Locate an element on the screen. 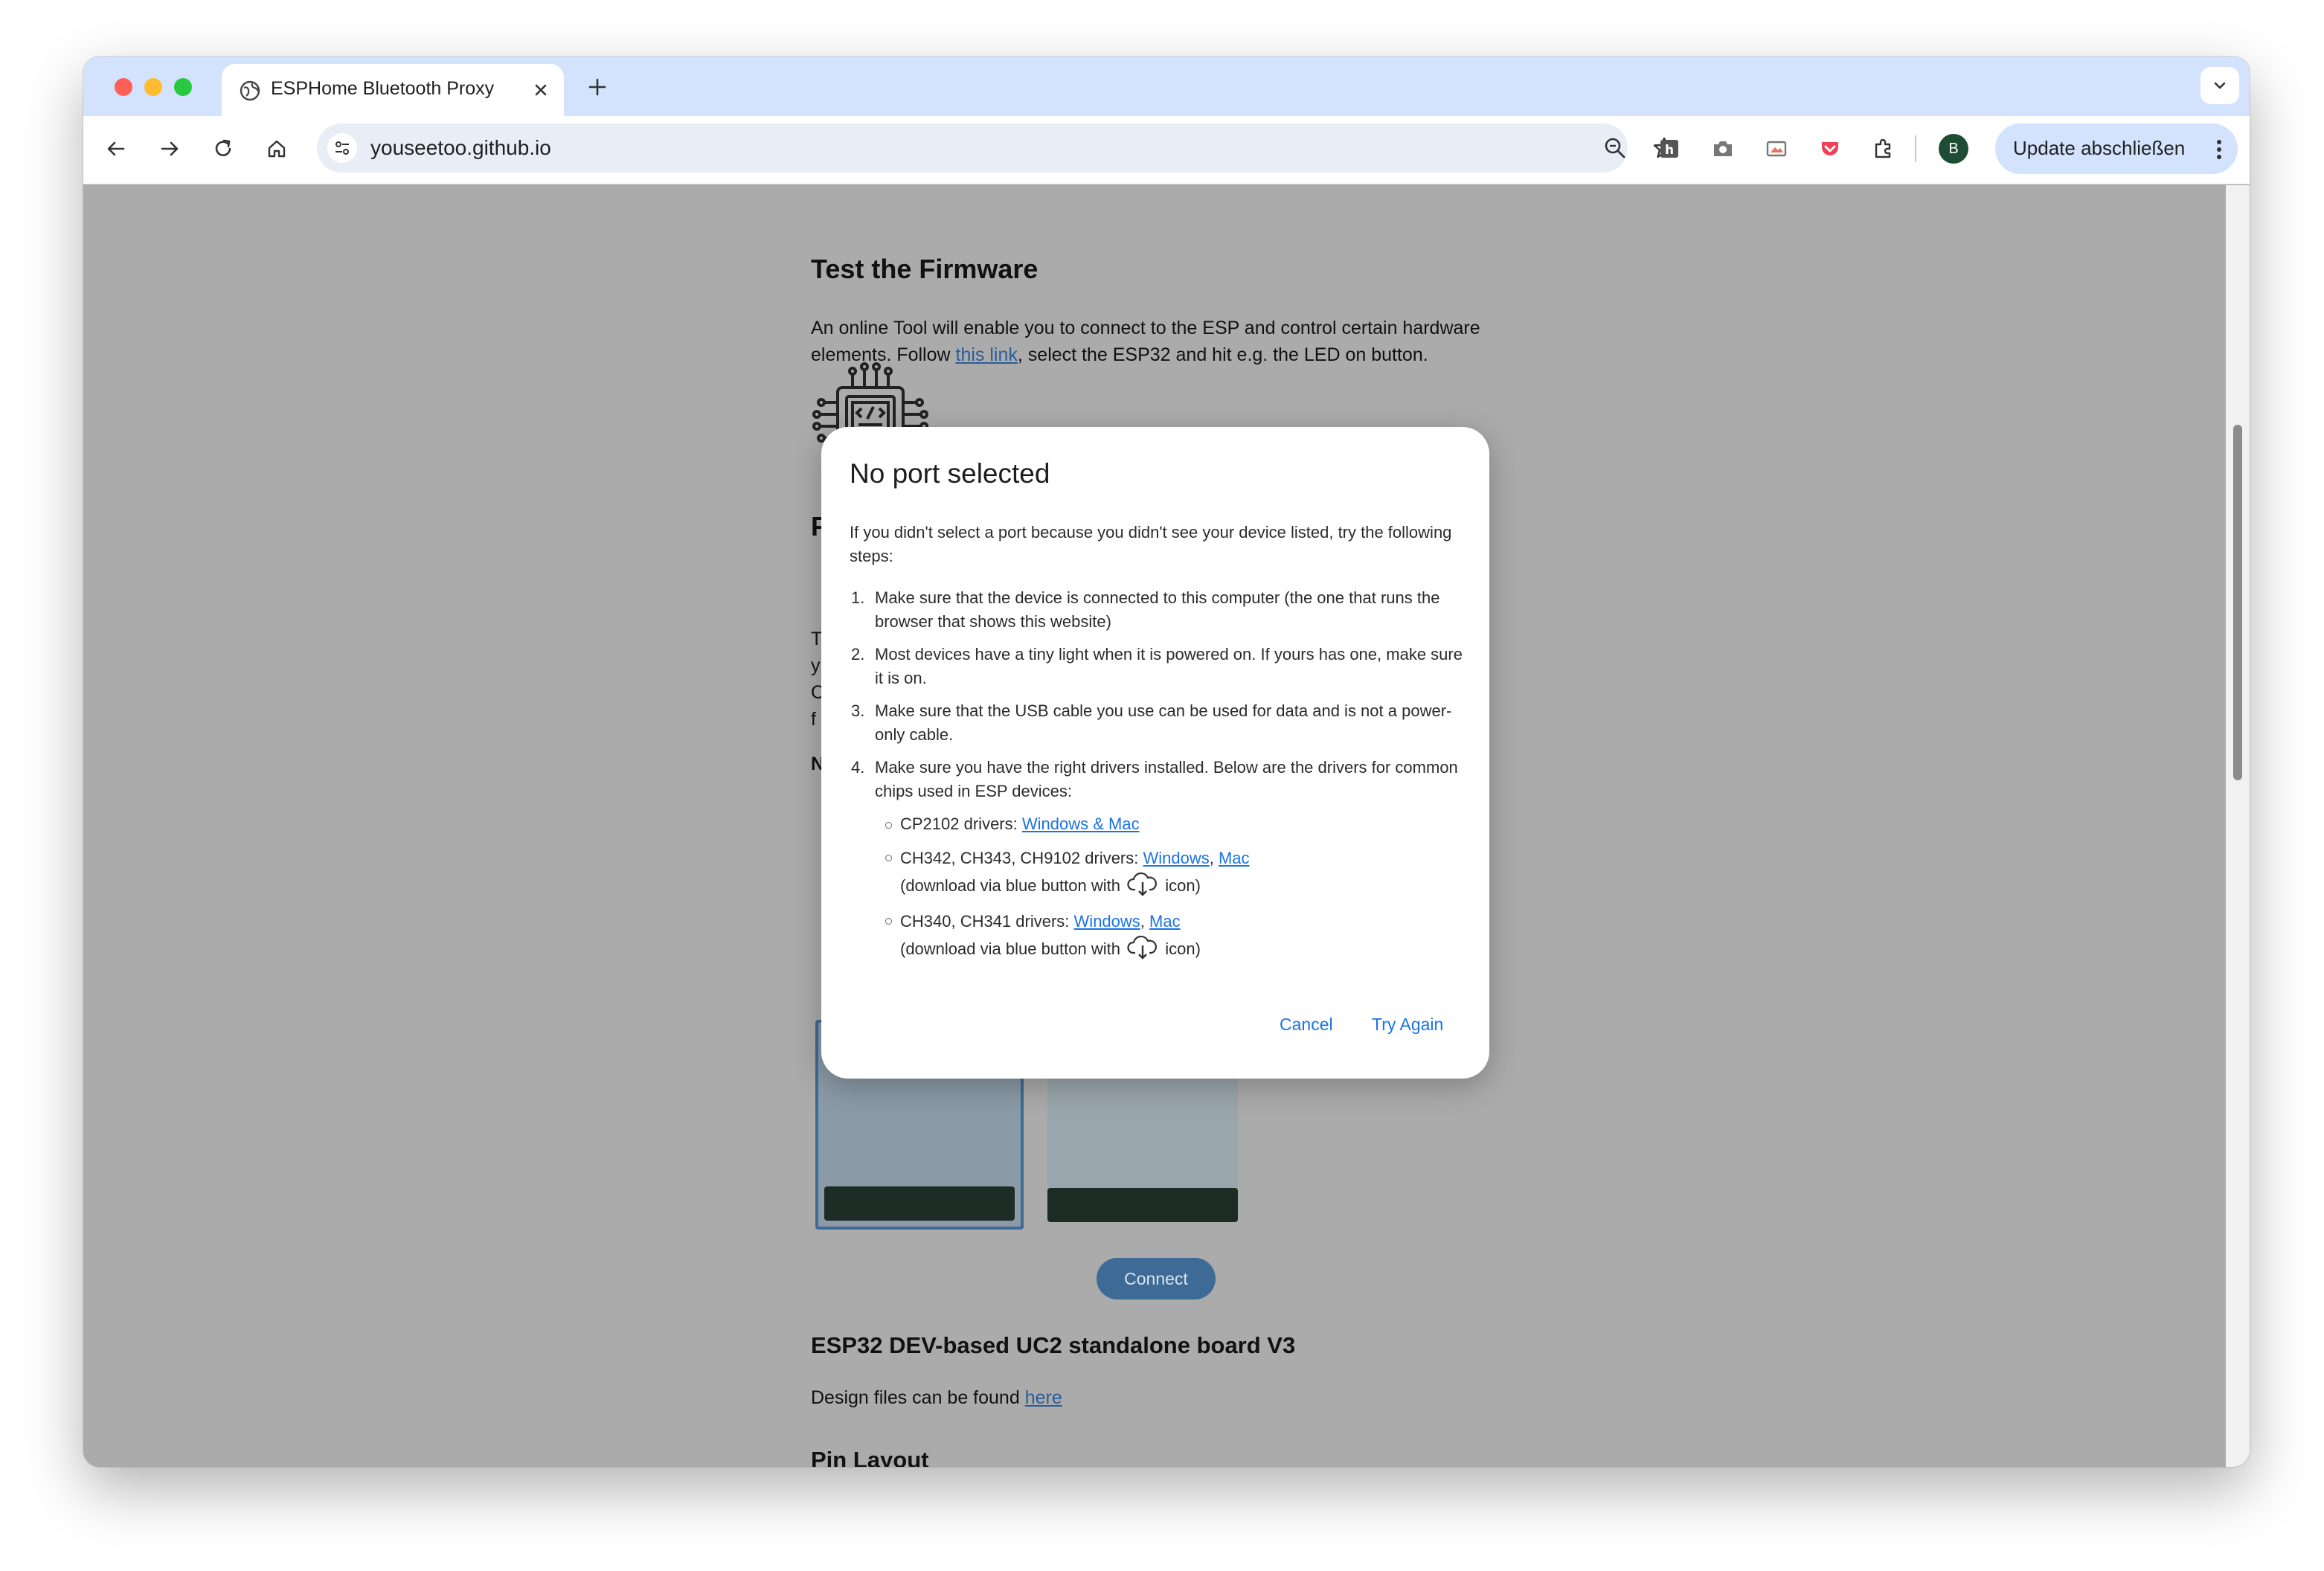 Image resolution: width=2324 pixels, height=1571 pixels. scroll-thumb is located at coordinates (2237, 603).